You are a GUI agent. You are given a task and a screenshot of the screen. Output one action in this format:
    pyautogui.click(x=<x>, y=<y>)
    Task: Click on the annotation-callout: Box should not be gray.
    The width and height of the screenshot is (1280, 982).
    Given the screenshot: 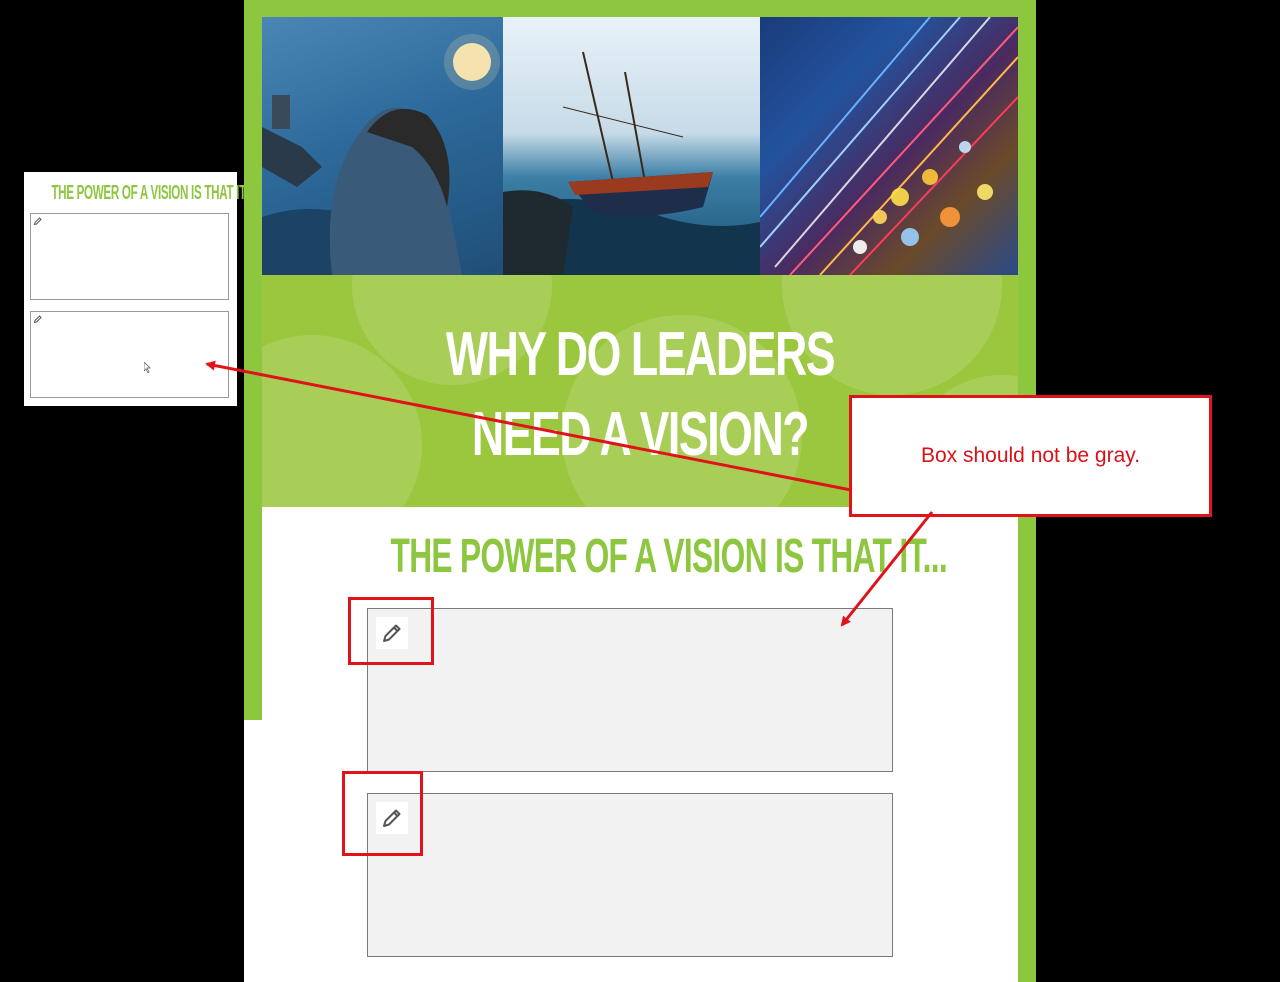 What is the action you would take?
    pyautogui.click(x=1030, y=456)
    